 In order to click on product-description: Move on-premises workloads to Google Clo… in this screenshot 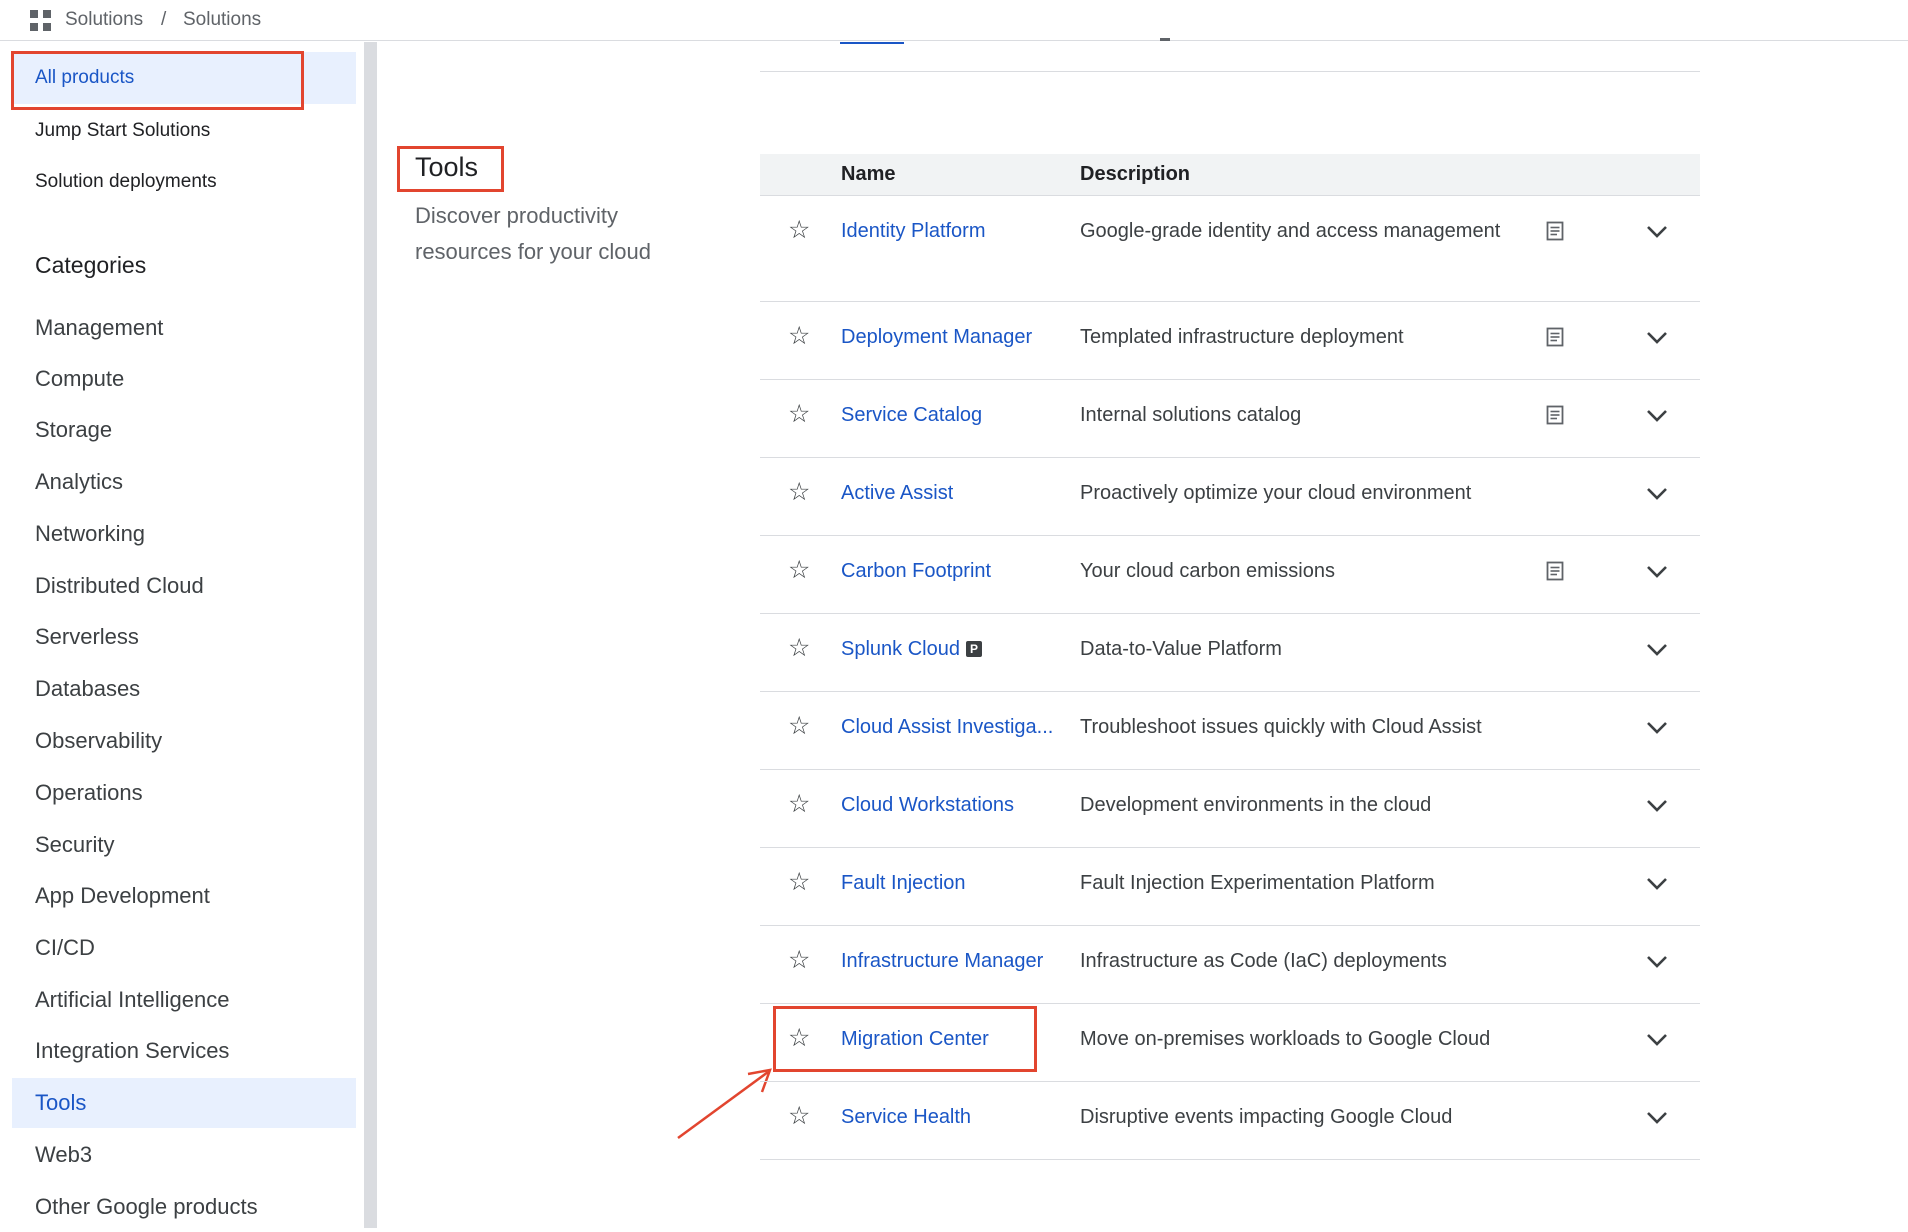, I will do `click(1285, 1039)`.